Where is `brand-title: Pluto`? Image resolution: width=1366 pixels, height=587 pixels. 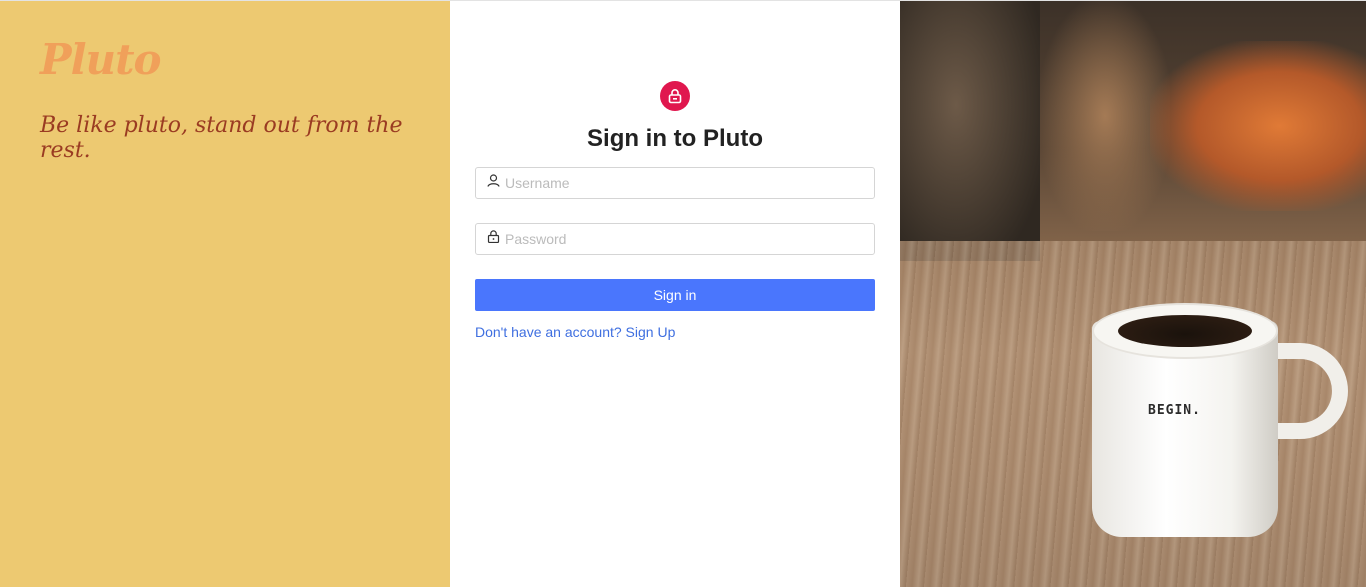
brand-title: Pluto is located at coordinates (100, 59).